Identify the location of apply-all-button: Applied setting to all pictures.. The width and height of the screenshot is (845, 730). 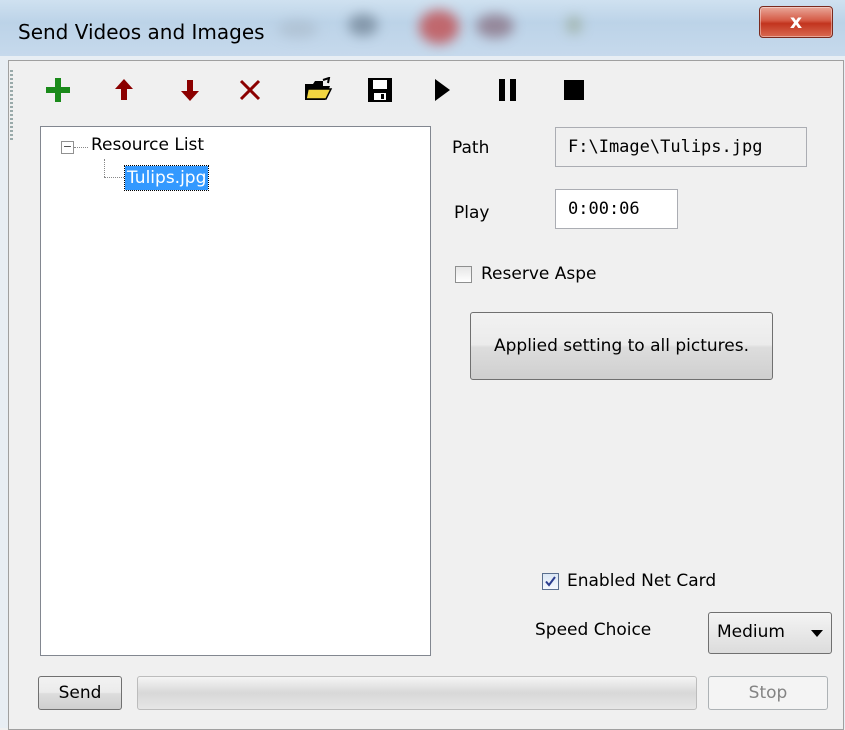
(621, 346).